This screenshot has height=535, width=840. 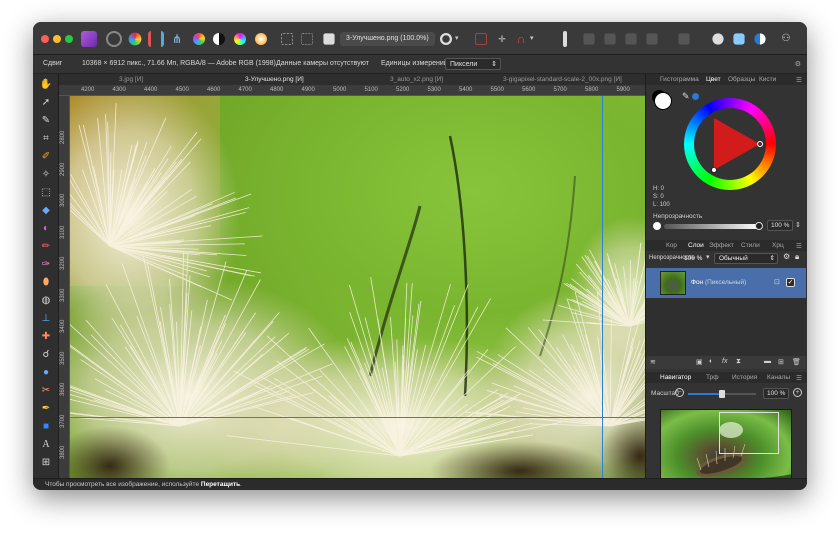 What do you see at coordinates (790, 282) in the screenshot?
I see `layer-visibility-checkbox: ✓` at bounding box center [790, 282].